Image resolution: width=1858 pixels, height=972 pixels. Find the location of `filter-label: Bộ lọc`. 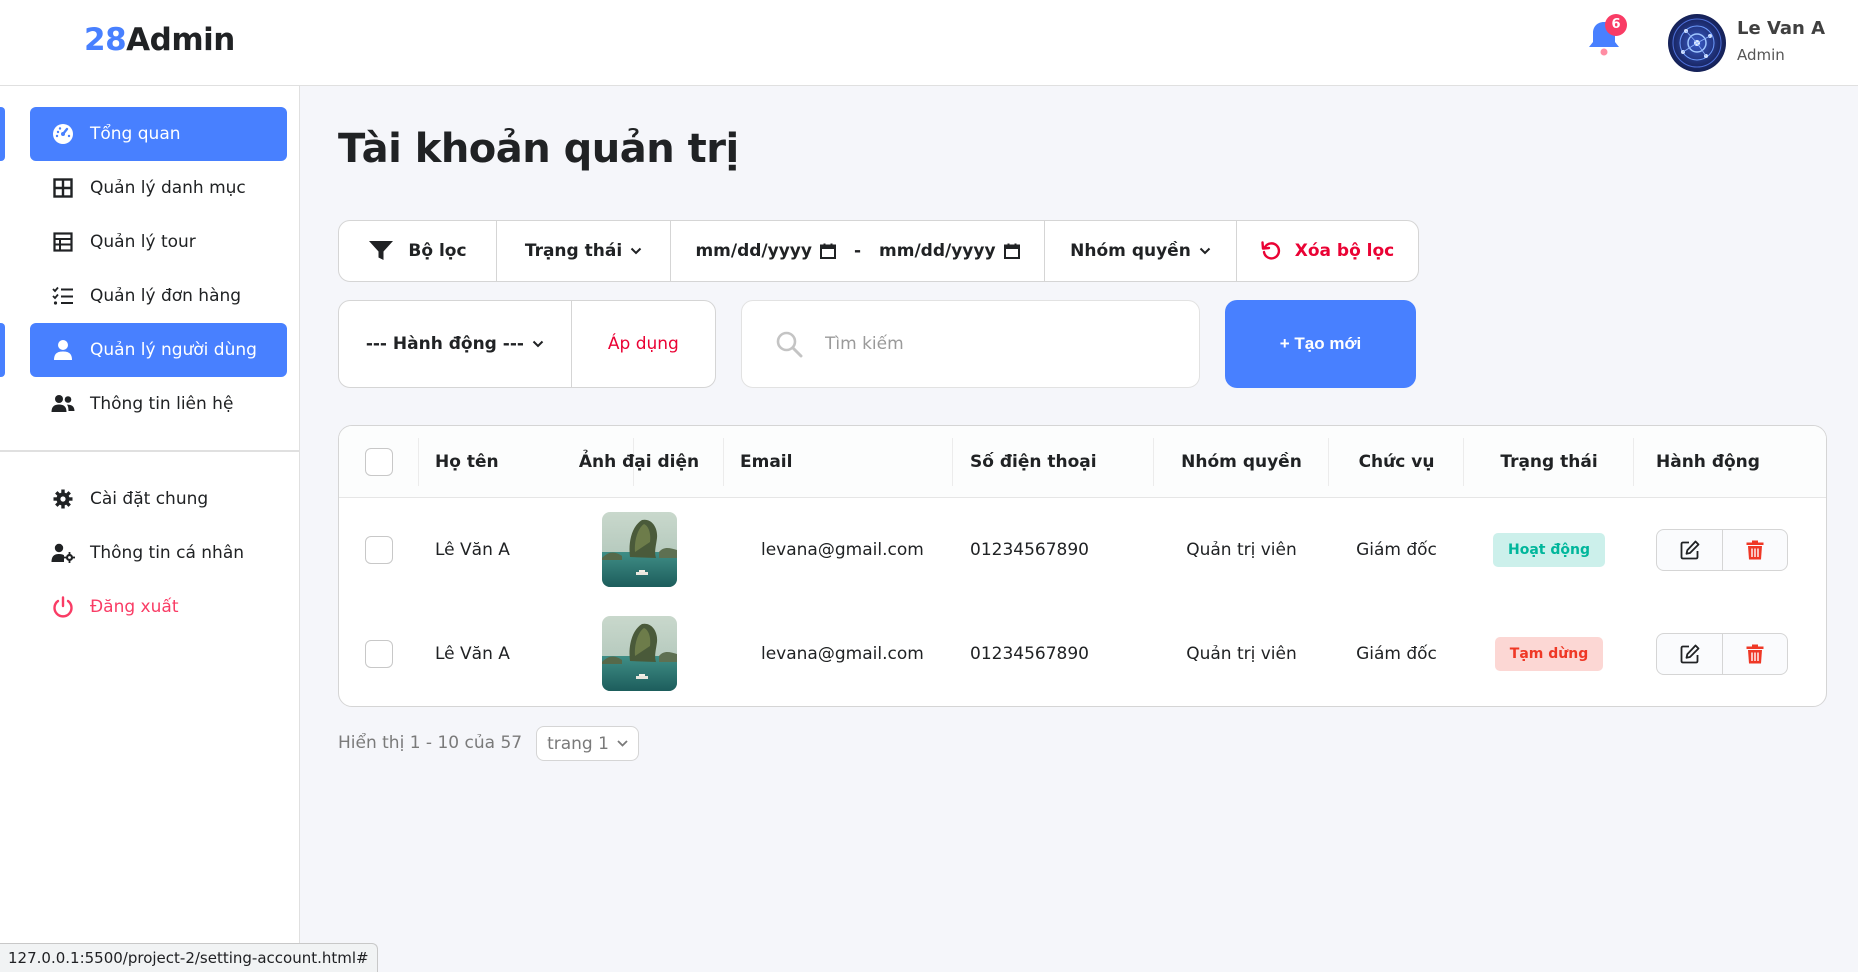

filter-label: Bộ lọc is located at coordinates (418, 251).